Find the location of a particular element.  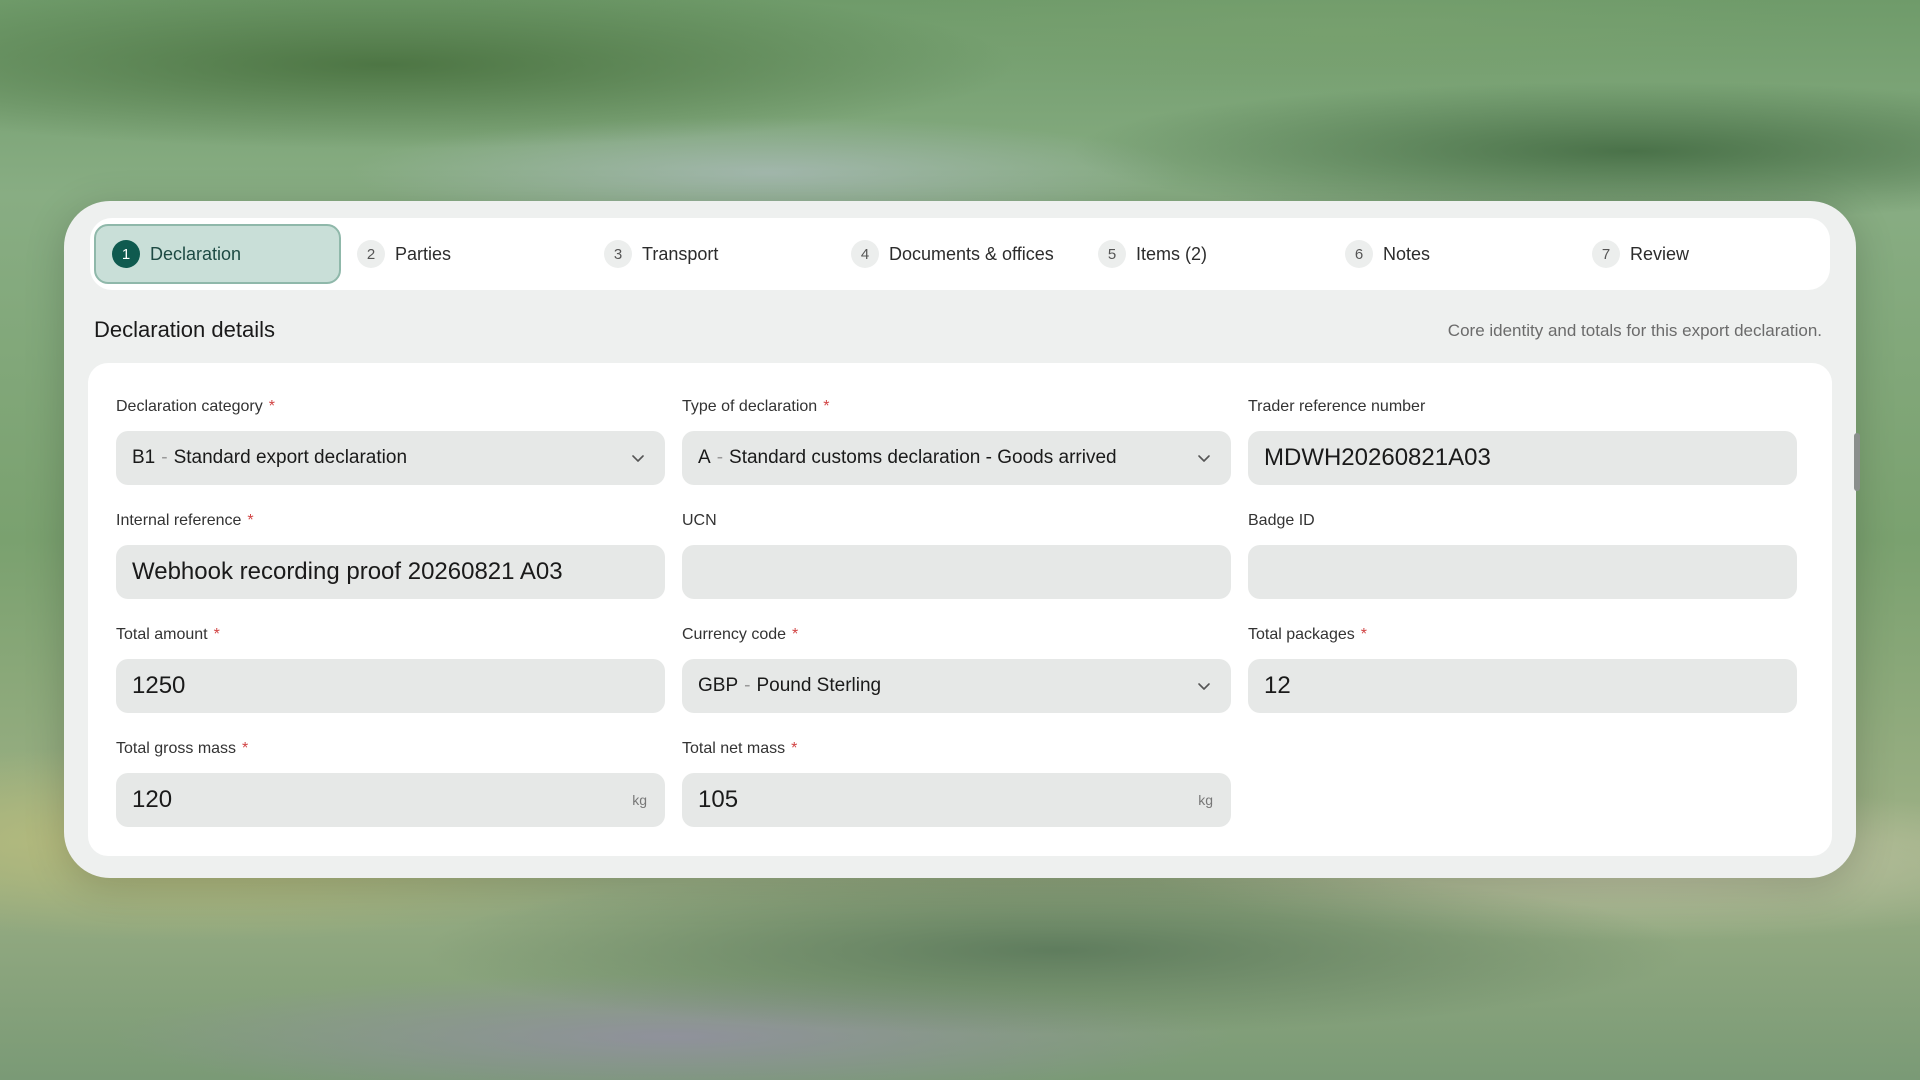

step-declaration: 1 Declaration is located at coordinates (217, 254).